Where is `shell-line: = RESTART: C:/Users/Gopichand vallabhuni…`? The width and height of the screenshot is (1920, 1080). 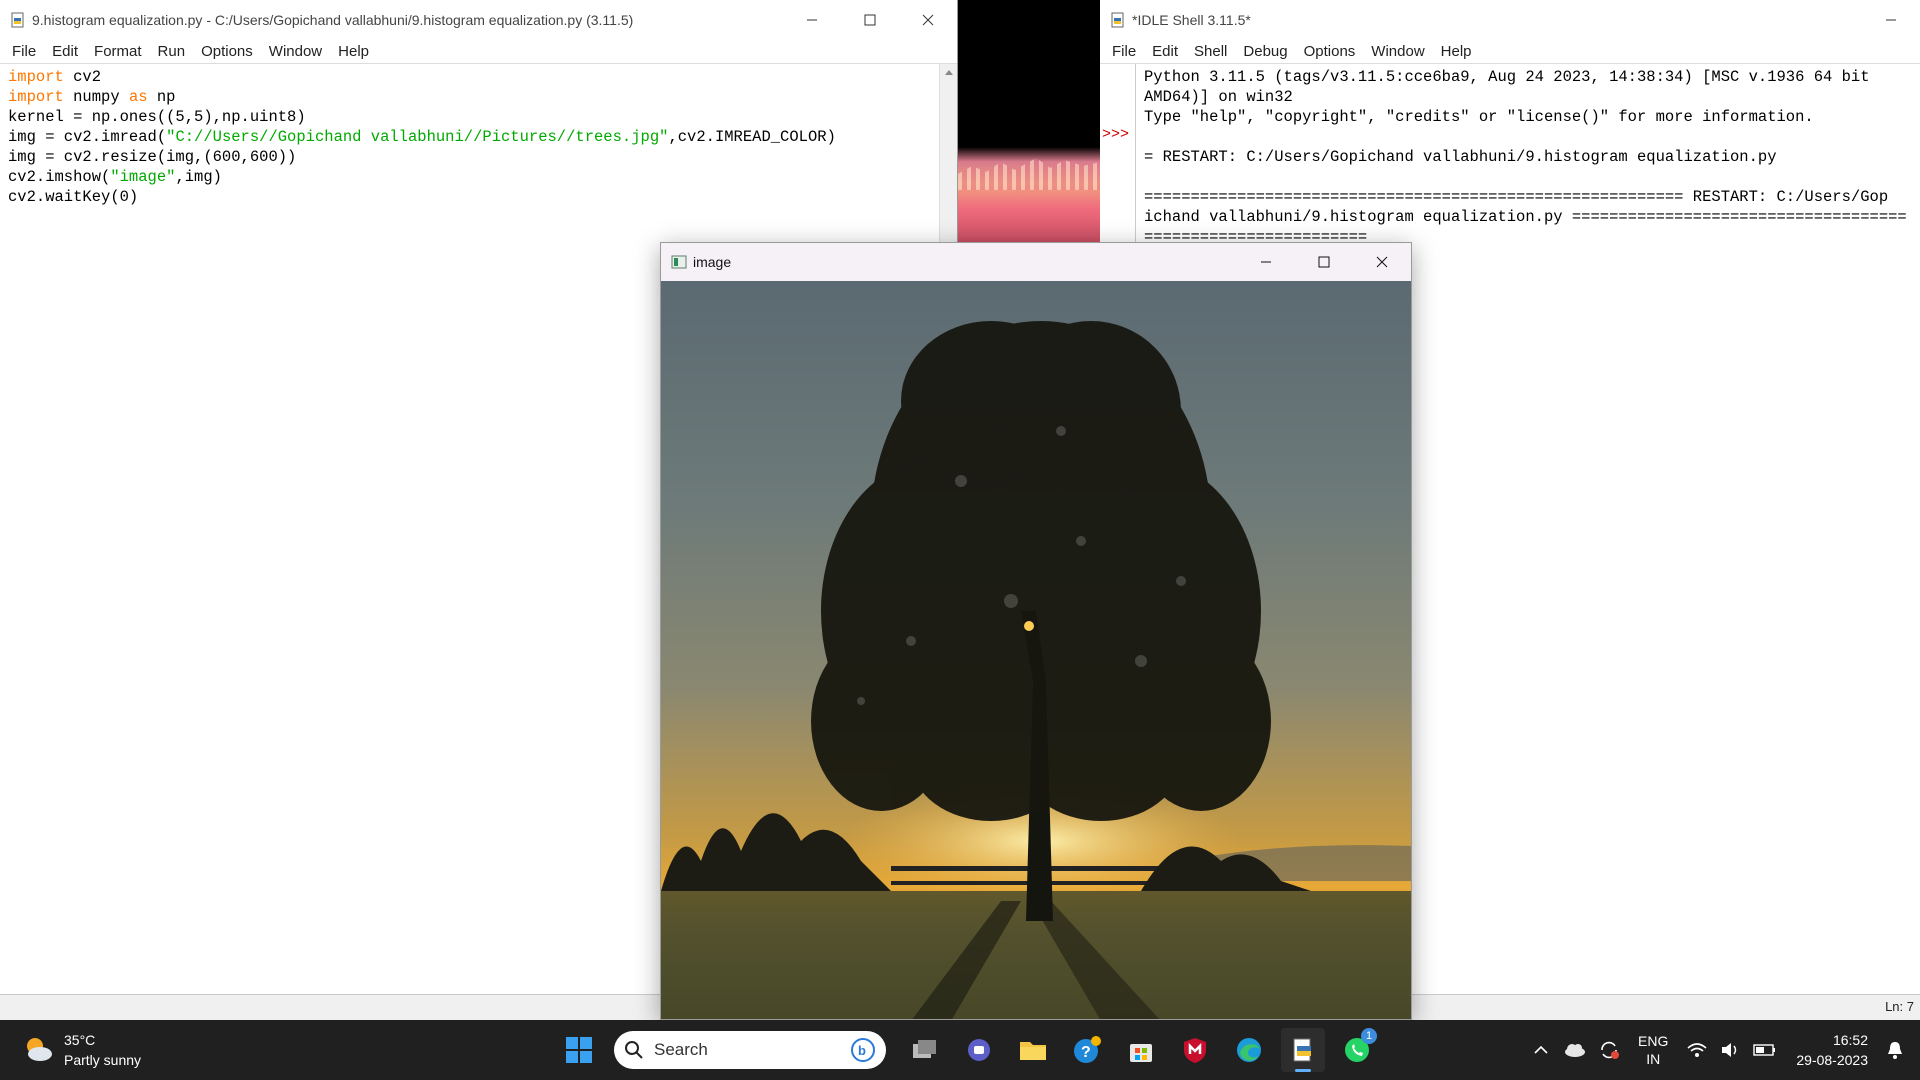
shell-line: = RESTART: C:/Users/Gopichand vallabhuni… is located at coordinates (1460, 157).